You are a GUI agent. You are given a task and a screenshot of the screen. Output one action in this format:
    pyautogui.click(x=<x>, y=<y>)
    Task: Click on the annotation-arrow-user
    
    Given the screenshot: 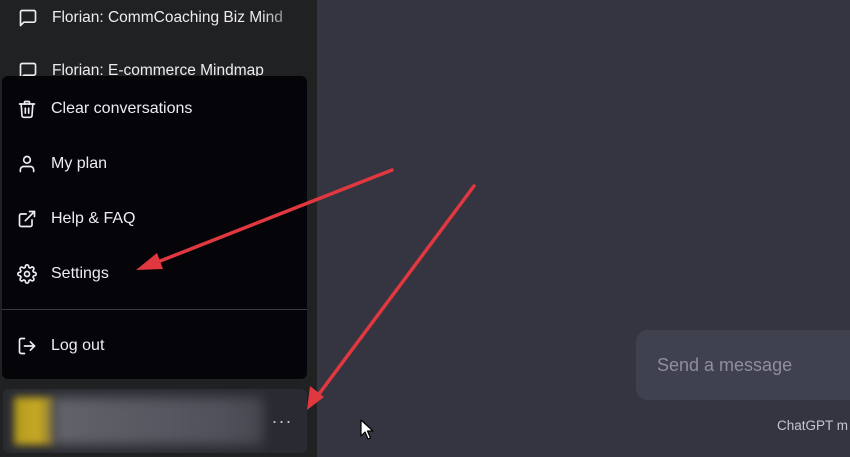 What is the action you would take?
    pyautogui.click(x=395, y=292)
    